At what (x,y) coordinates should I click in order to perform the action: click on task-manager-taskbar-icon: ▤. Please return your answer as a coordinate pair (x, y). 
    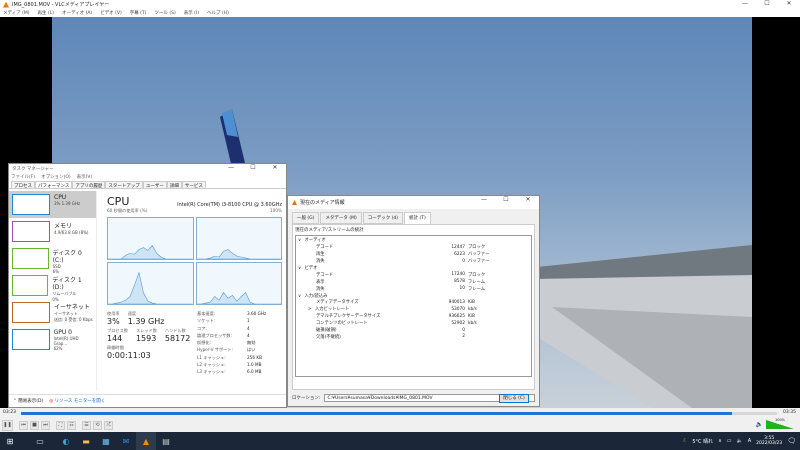
    Looking at the image, I should click on (166, 441).